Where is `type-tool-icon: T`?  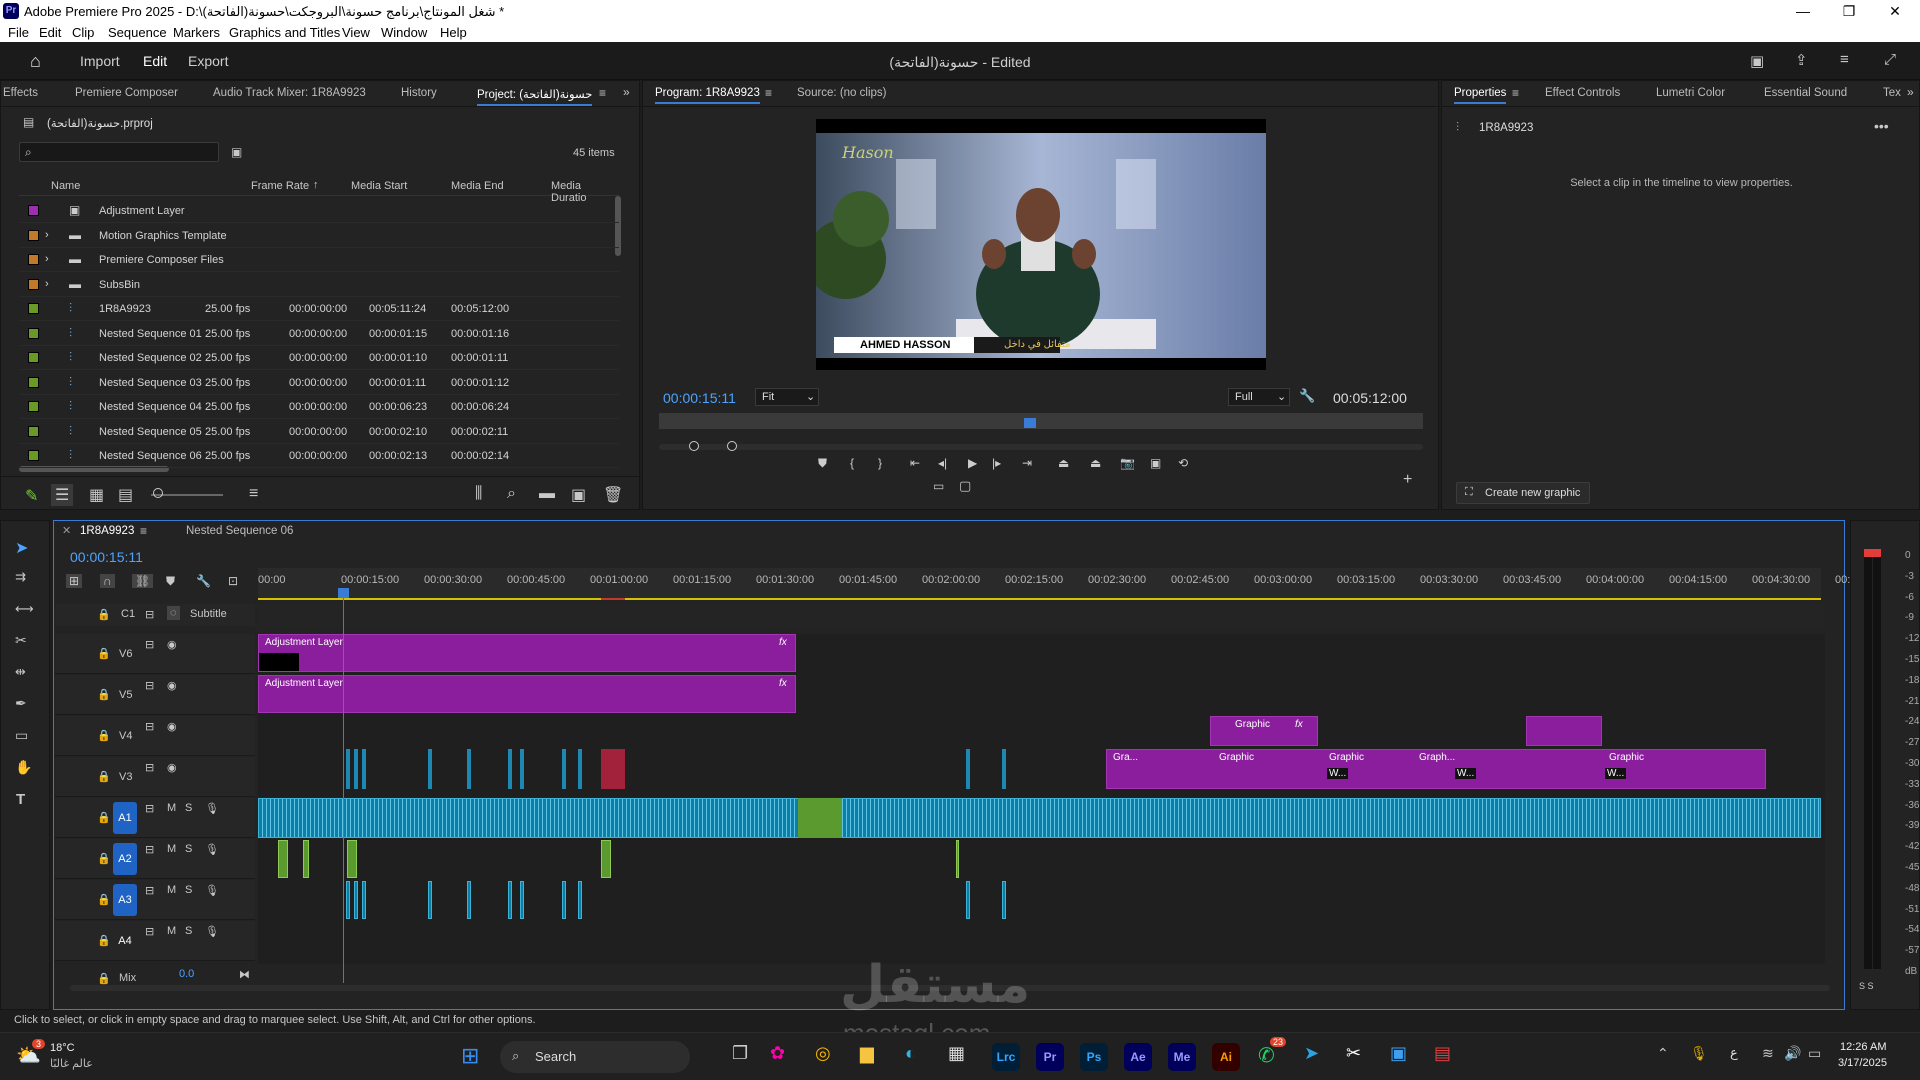
type-tool-icon: T is located at coordinates (20, 799).